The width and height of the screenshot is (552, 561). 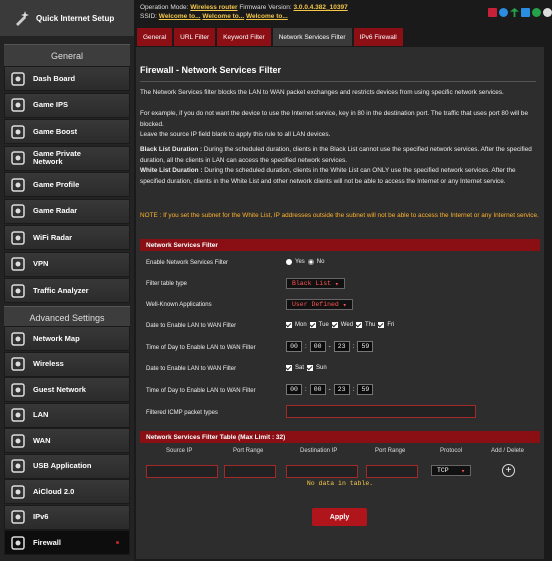 What do you see at coordinates (18, 338) in the screenshot?
I see `network-map-icon` at bounding box center [18, 338].